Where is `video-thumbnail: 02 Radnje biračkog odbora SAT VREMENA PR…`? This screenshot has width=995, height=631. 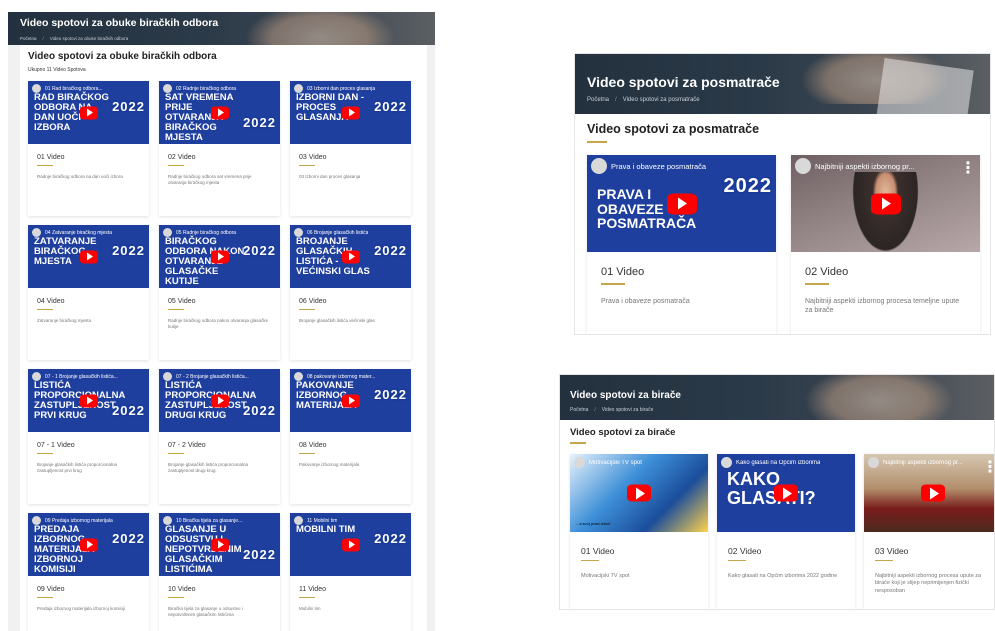
video-thumbnail: 02 Radnje biračkog odbora SAT VREMENA PR… is located at coordinates (219, 112).